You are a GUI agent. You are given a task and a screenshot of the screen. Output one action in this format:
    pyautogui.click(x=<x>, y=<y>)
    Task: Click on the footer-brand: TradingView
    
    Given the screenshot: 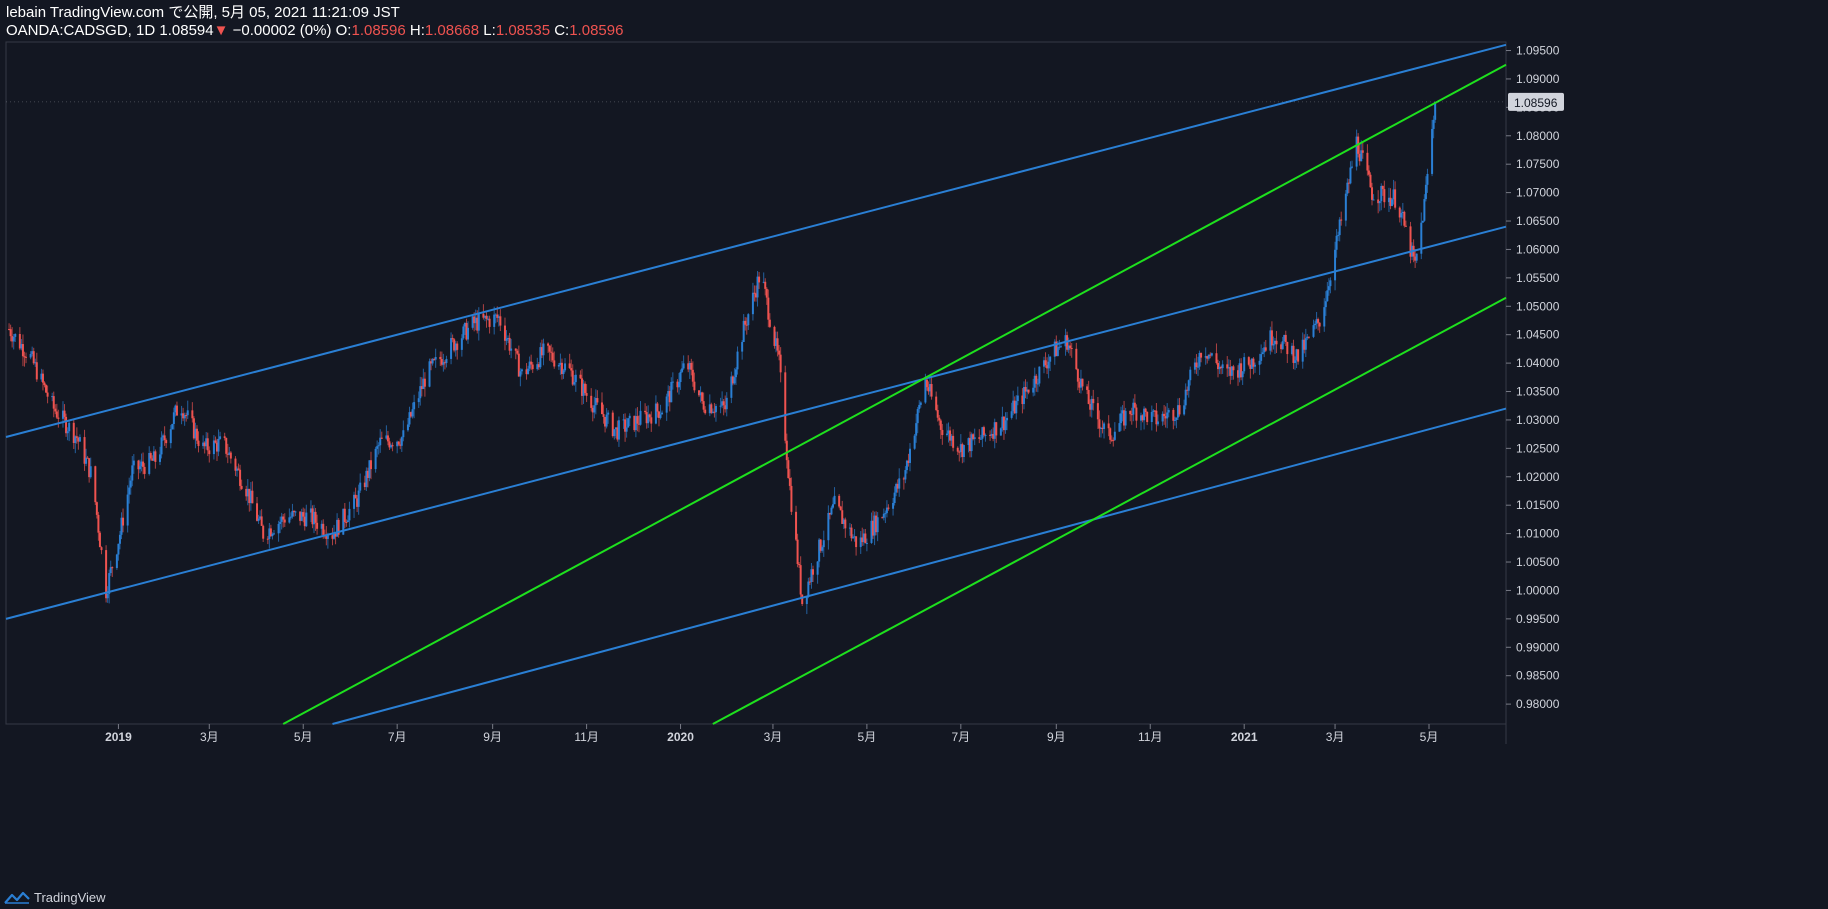 What is the action you would take?
    pyautogui.click(x=55, y=897)
    